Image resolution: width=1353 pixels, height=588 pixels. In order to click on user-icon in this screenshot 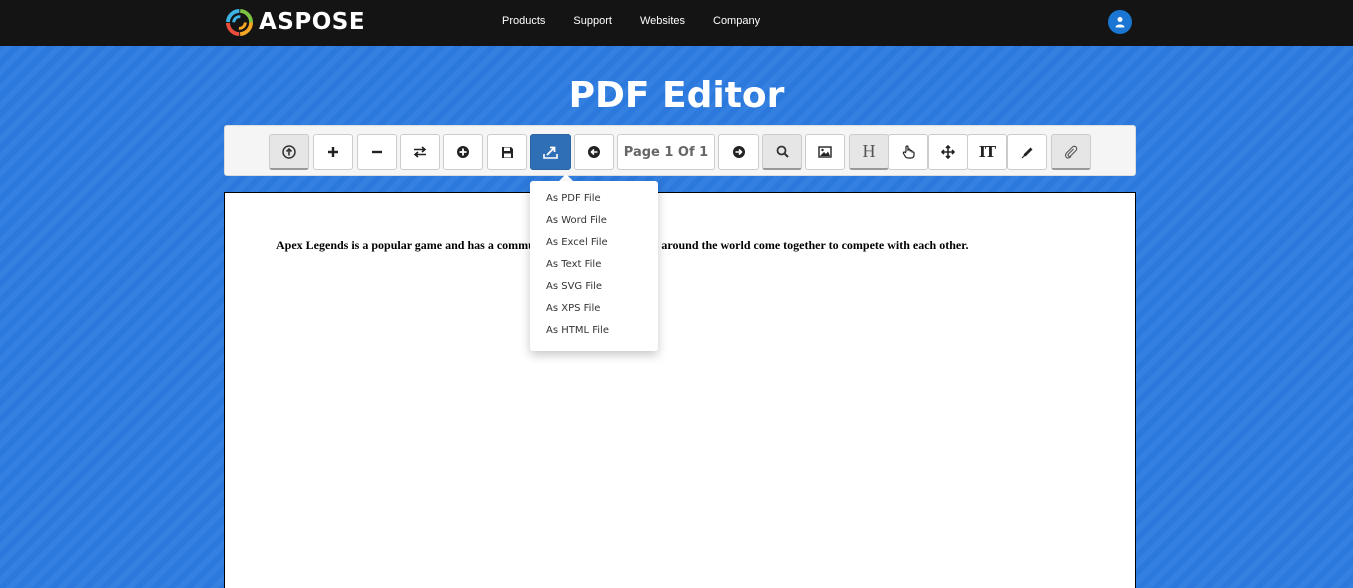, I will do `click(1120, 22)`.